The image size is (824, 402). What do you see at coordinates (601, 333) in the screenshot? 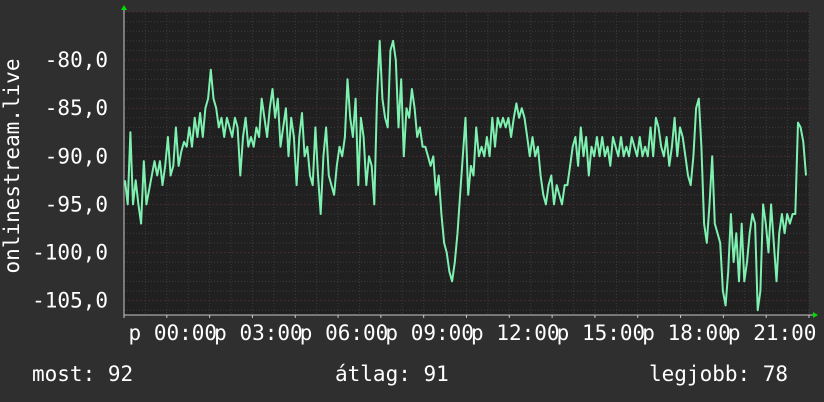
I see `x-tick-label: p 15:00` at bounding box center [601, 333].